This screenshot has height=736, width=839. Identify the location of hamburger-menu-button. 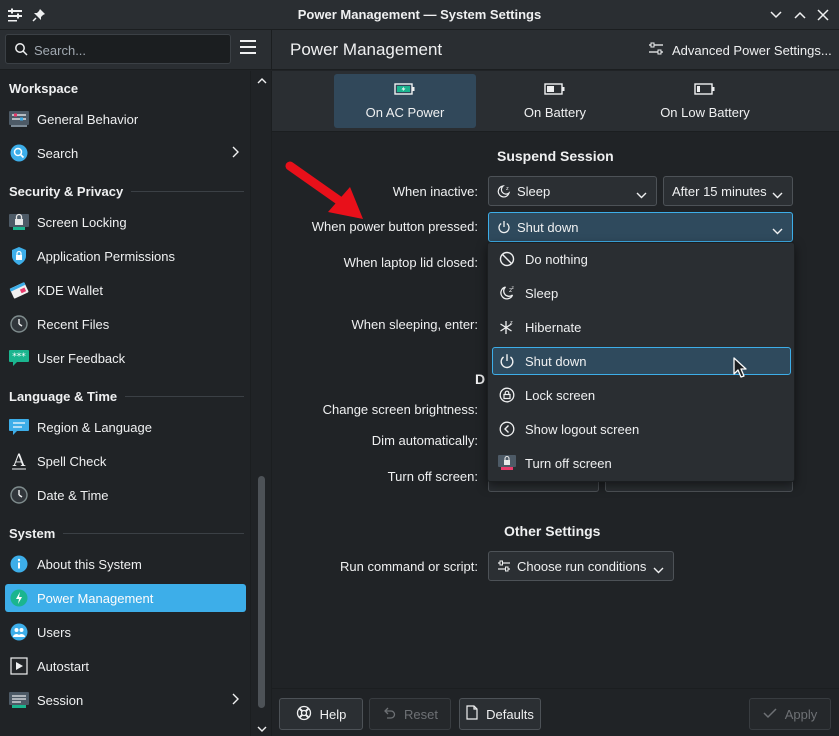
(250, 50).